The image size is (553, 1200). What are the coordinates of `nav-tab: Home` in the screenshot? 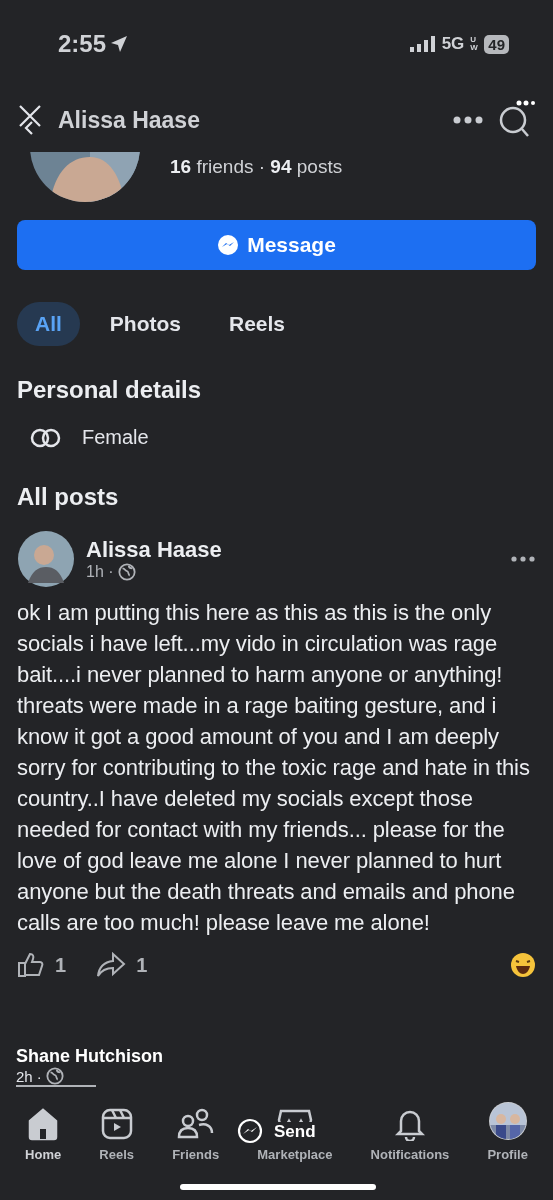 It's located at (43, 1131).